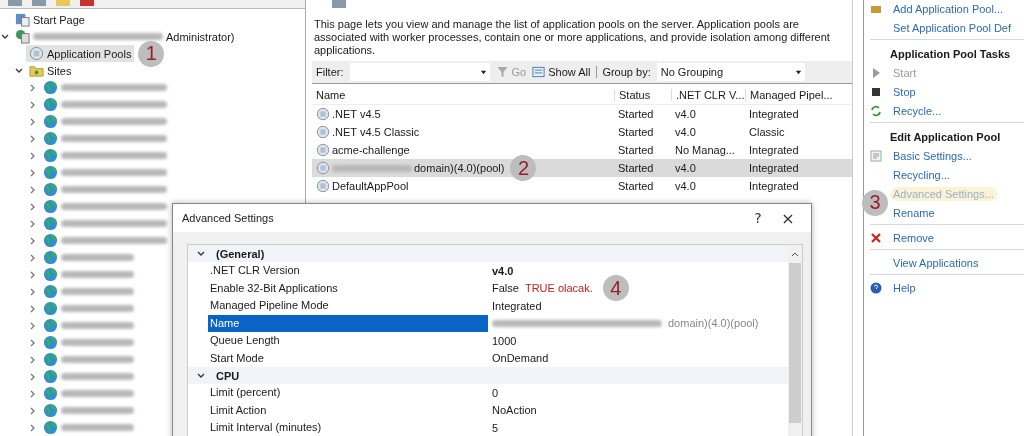  I want to click on scrollbar-thumb, so click(795, 343).